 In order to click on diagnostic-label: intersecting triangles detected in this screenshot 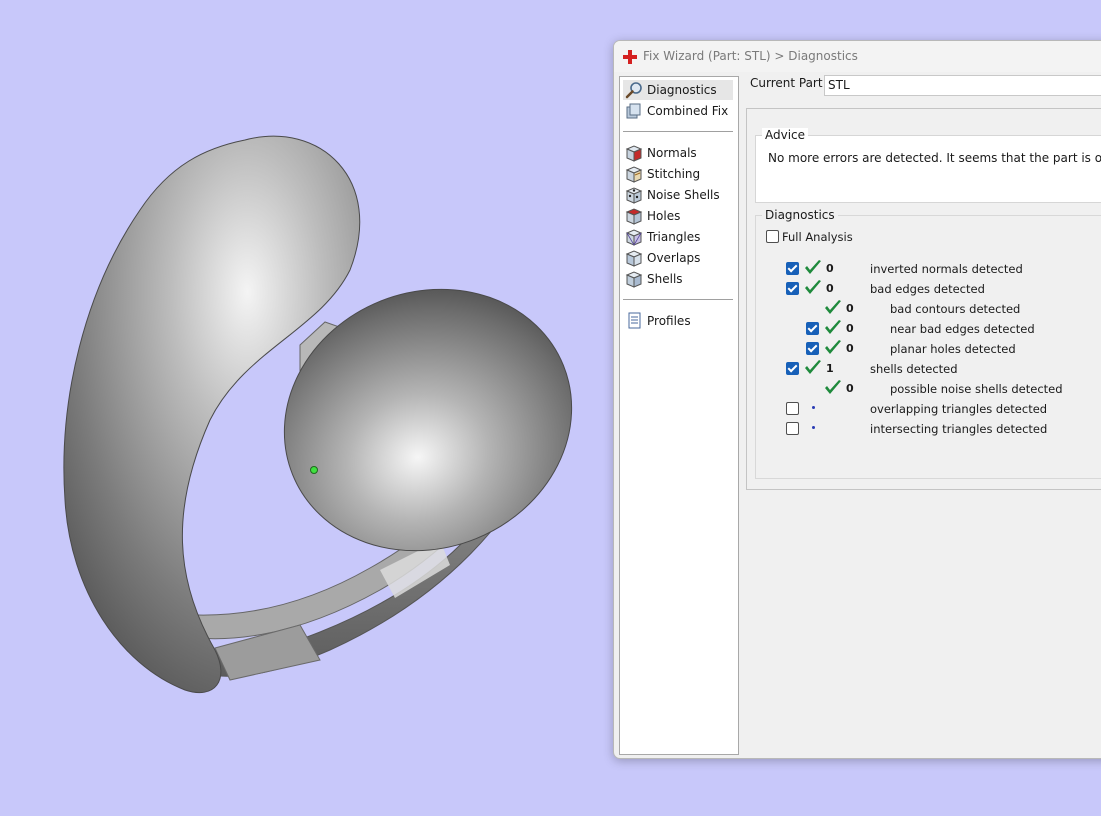, I will do `click(959, 429)`.